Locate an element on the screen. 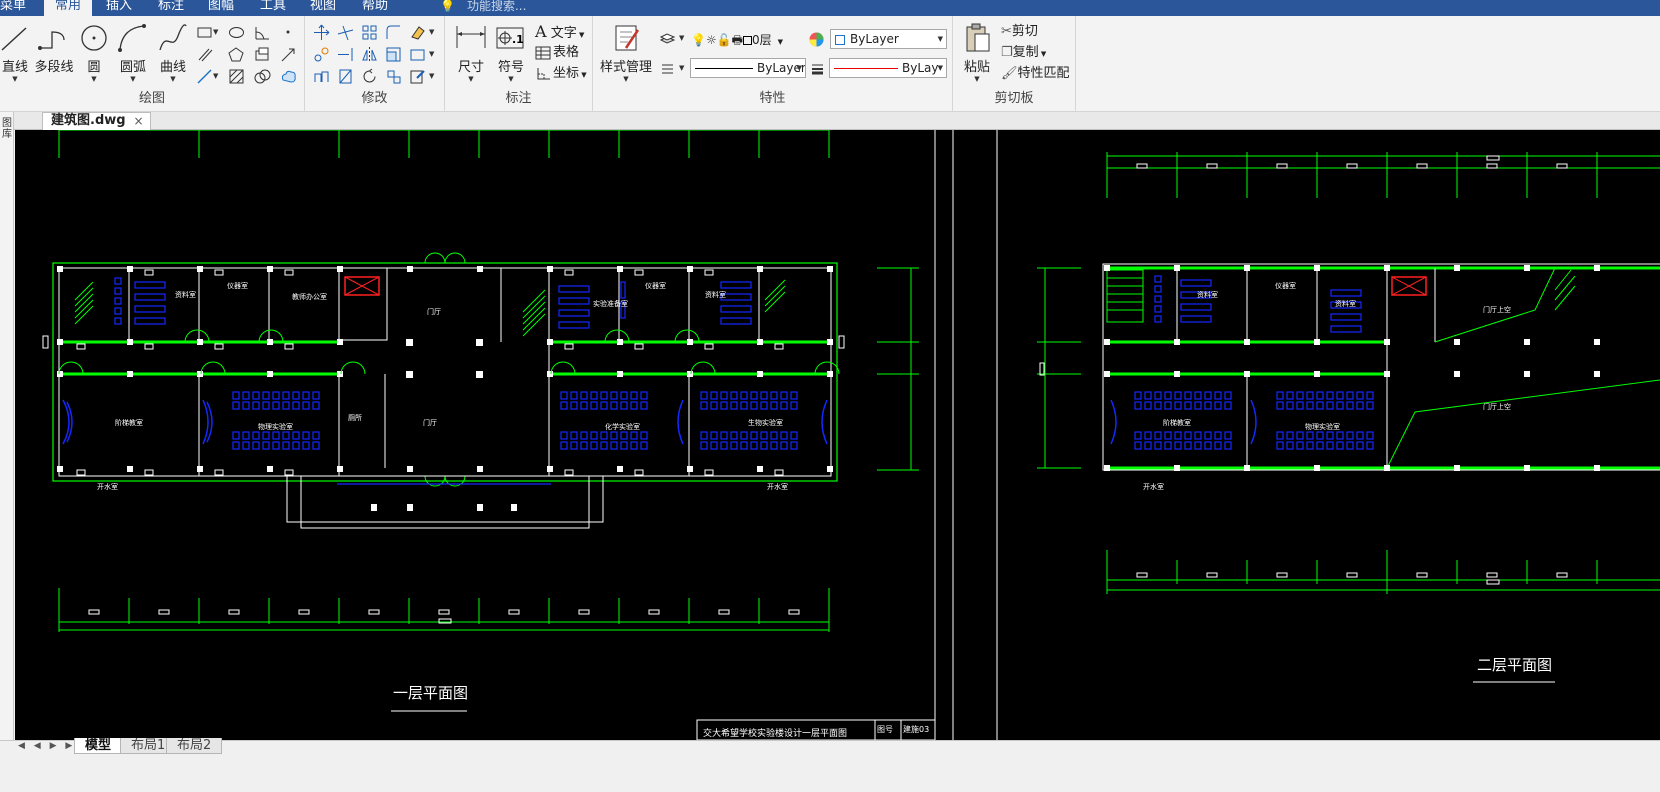 This screenshot has height=792, width=1660. arc-tool-button: 圆弧 ▼ is located at coordinates (133, 52).